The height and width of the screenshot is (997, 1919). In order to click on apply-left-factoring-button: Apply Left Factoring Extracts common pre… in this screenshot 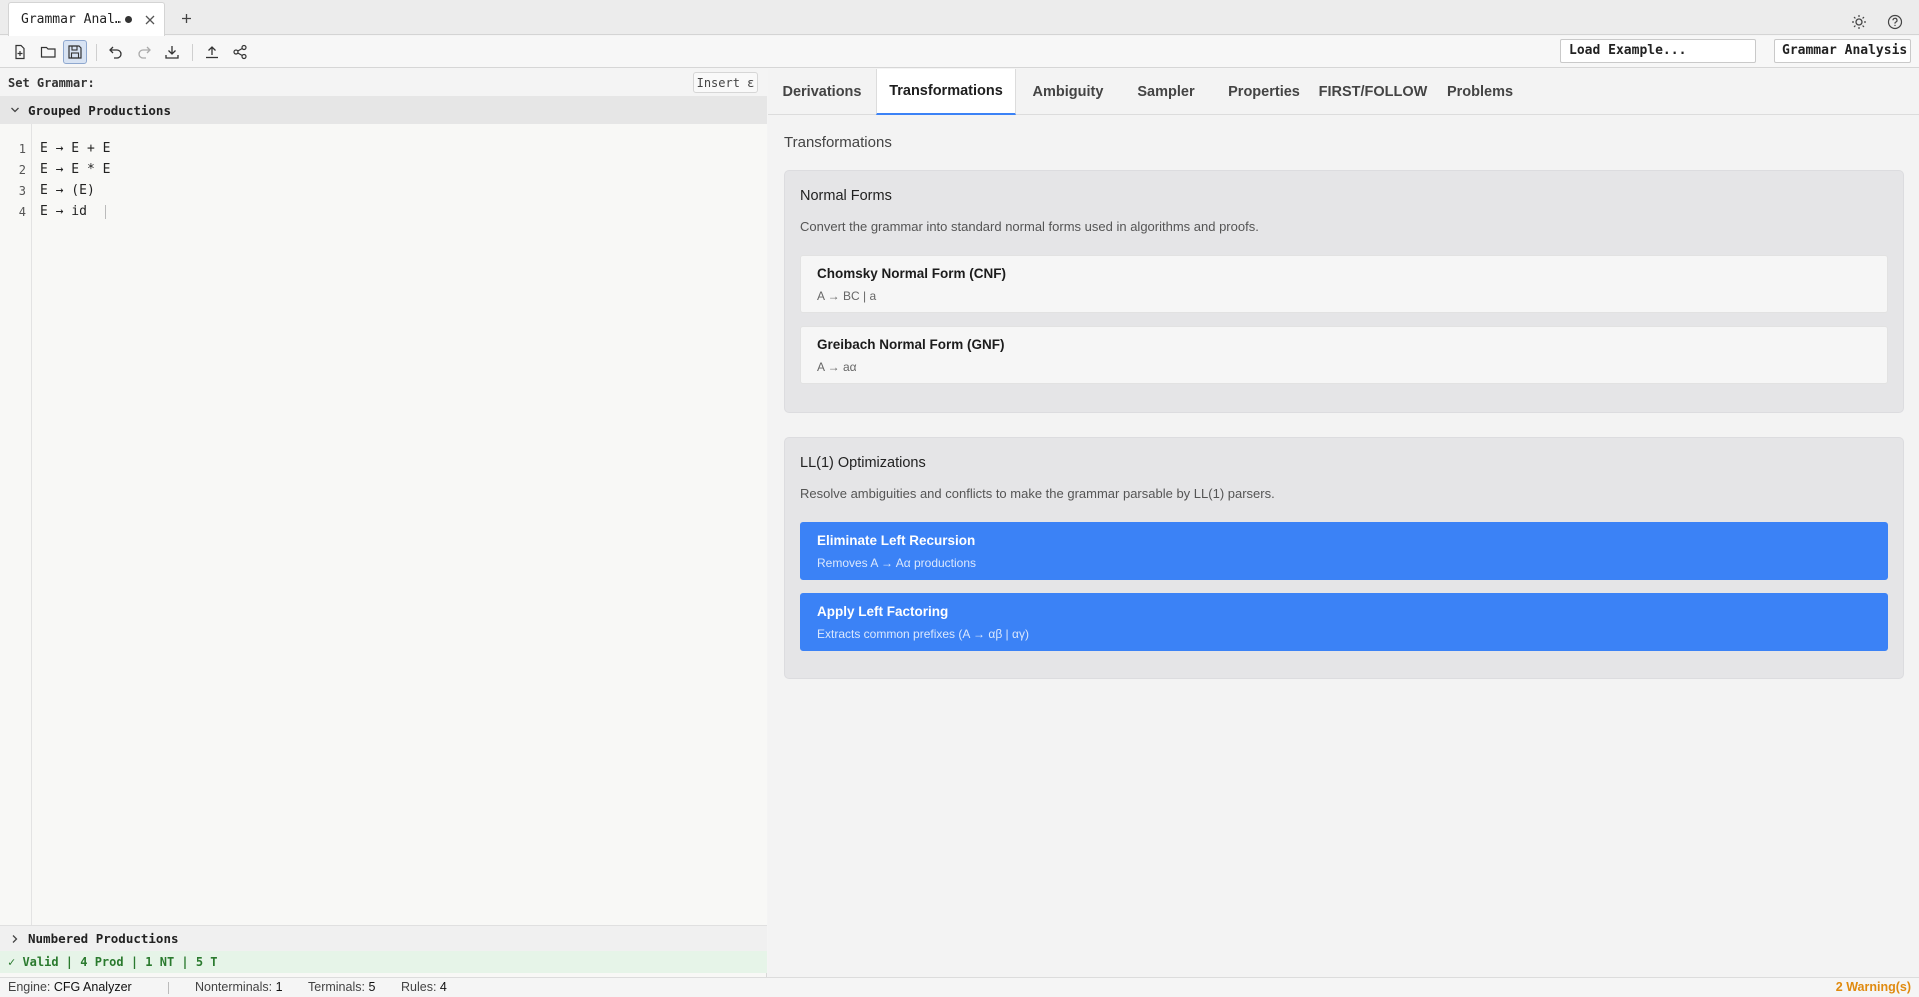, I will do `click(1344, 622)`.